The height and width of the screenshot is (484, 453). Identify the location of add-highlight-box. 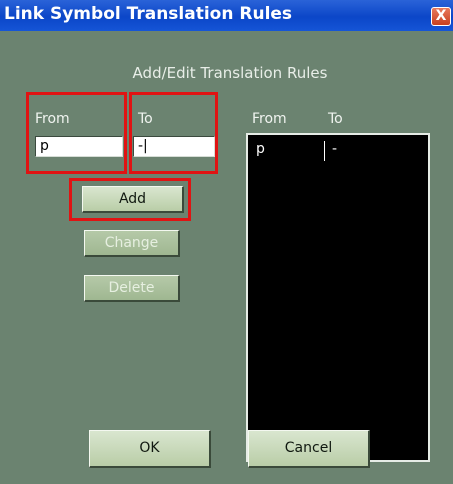
(130, 199).